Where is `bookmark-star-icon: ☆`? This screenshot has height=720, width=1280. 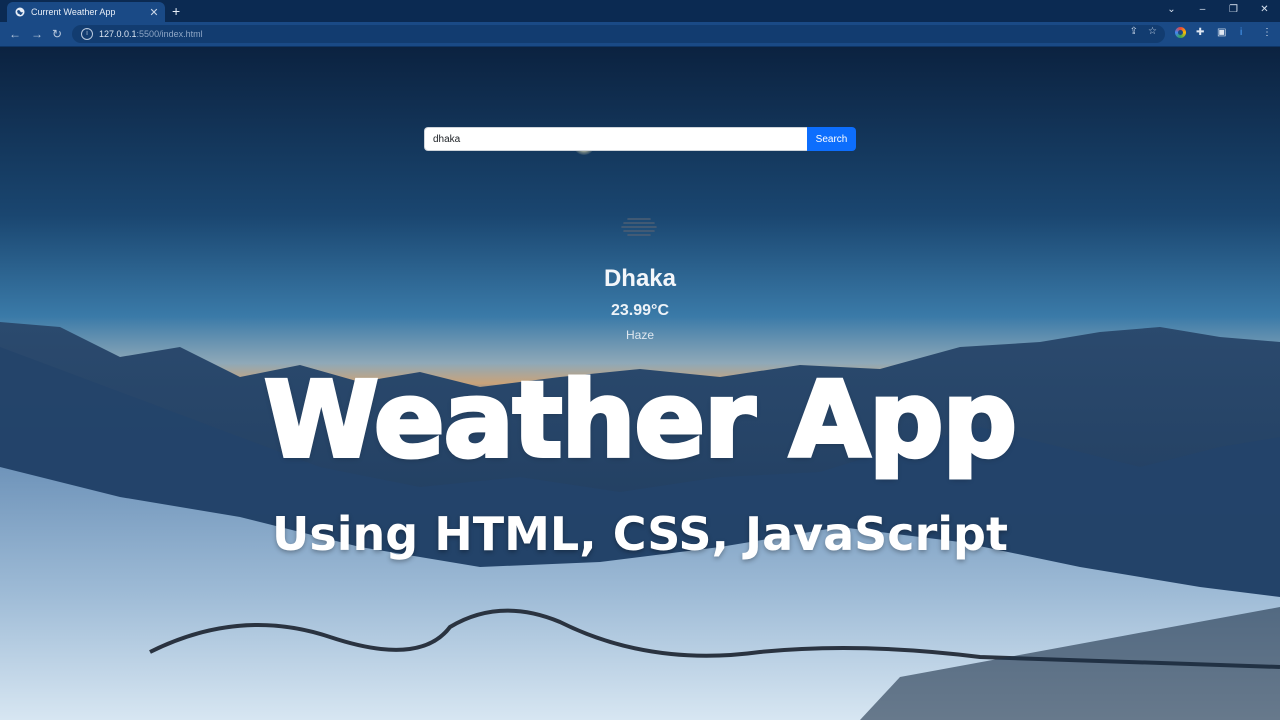
bookmark-star-icon: ☆ is located at coordinates (1152, 31).